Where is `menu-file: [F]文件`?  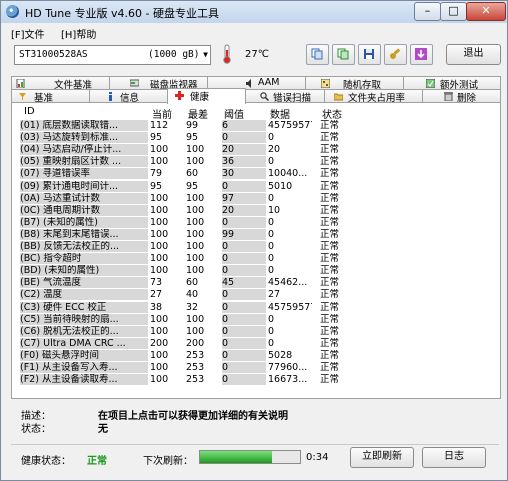
menu-file: [F]文件 is located at coordinates (28, 33).